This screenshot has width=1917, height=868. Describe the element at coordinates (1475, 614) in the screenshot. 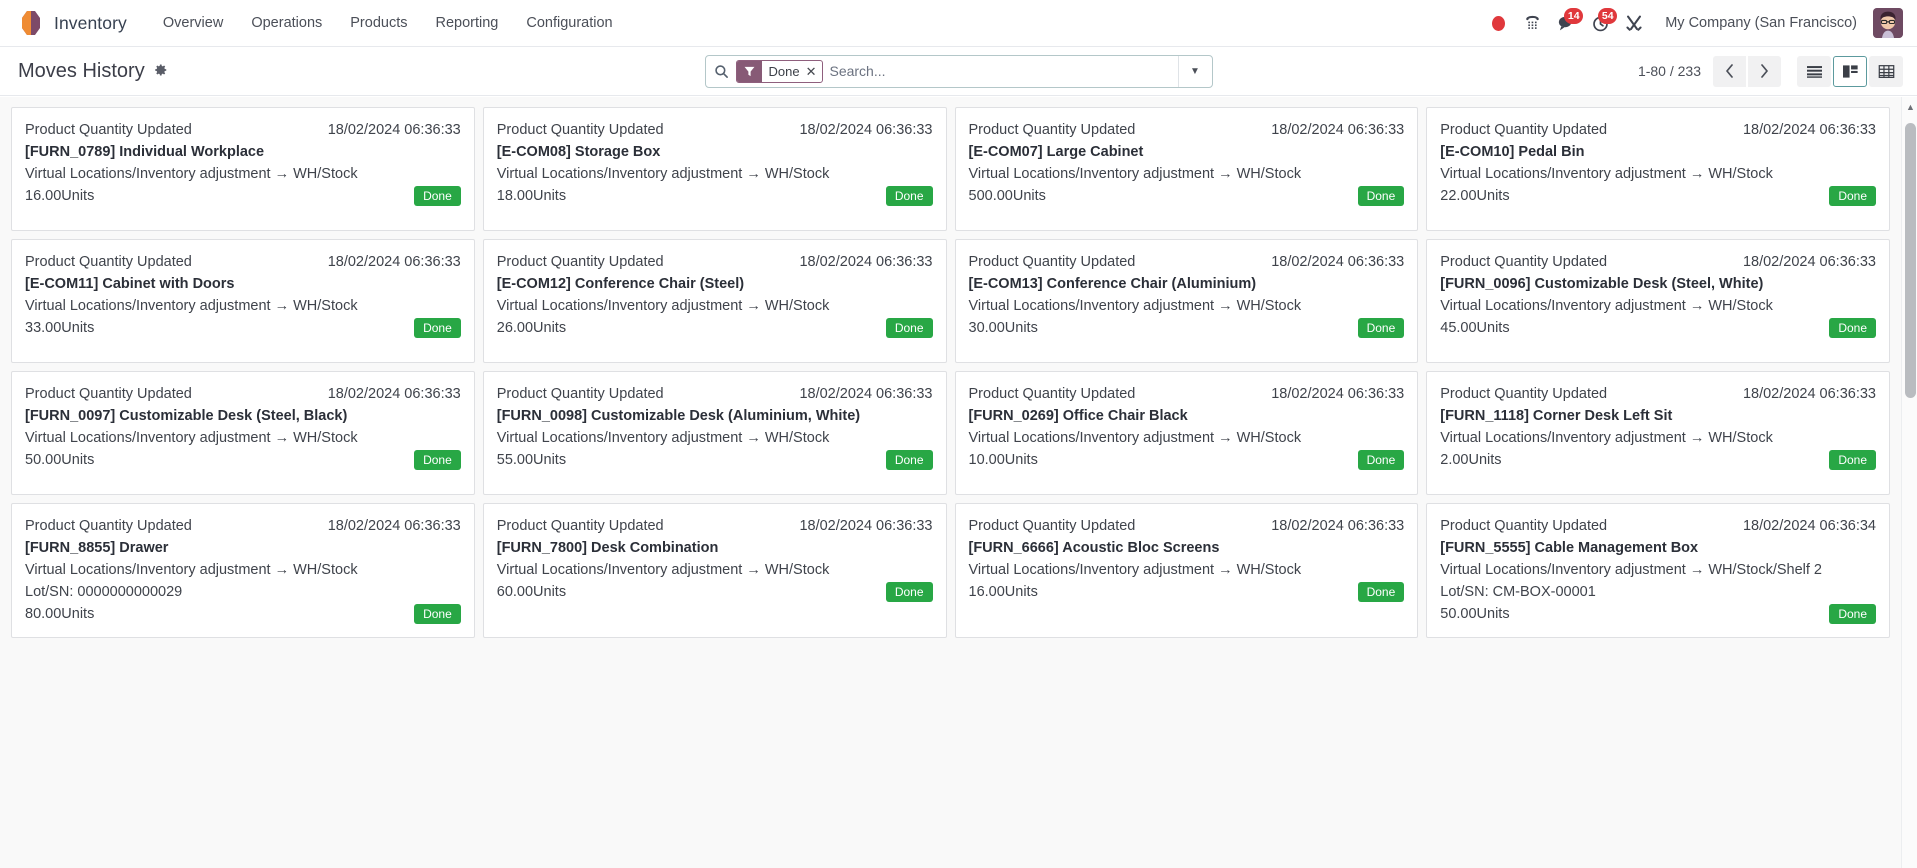

I see `card-quantity: 50.00Units` at that location.